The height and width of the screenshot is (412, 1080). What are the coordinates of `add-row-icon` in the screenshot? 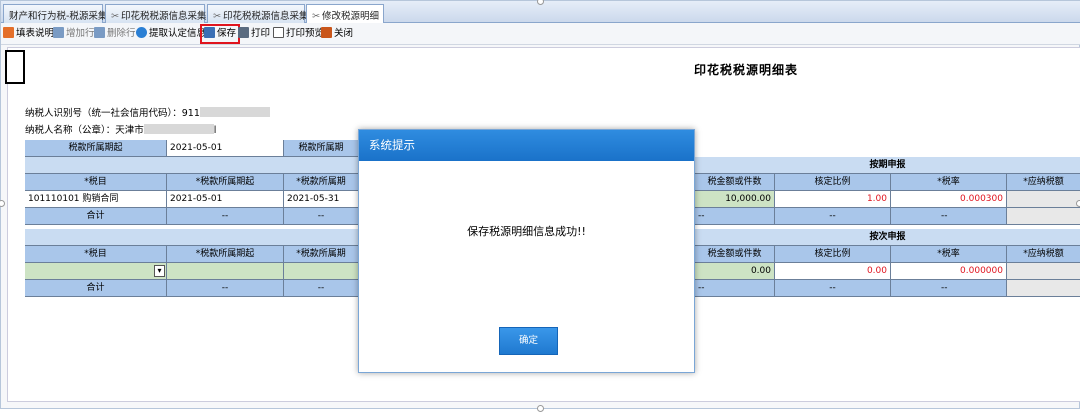 It's located at (58, 32).